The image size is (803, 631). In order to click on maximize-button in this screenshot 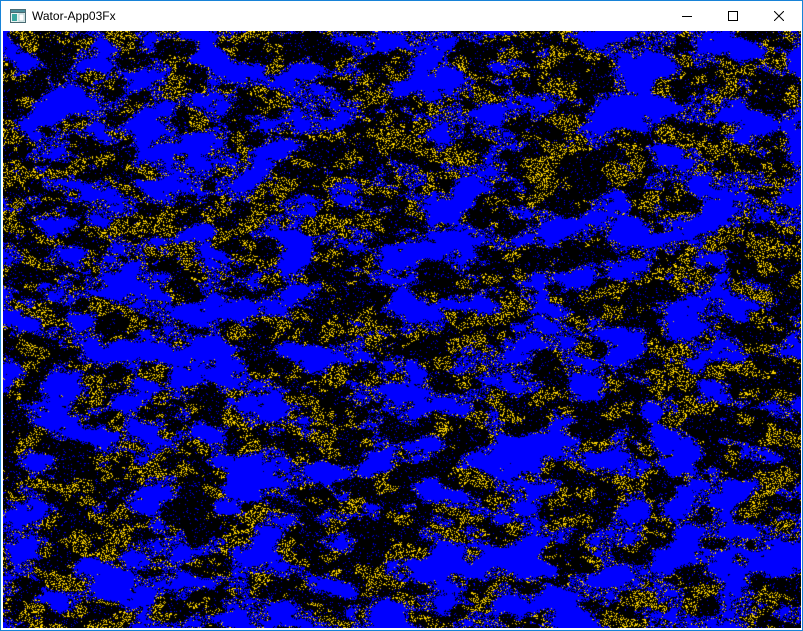, I will do `click(733, 16)`.